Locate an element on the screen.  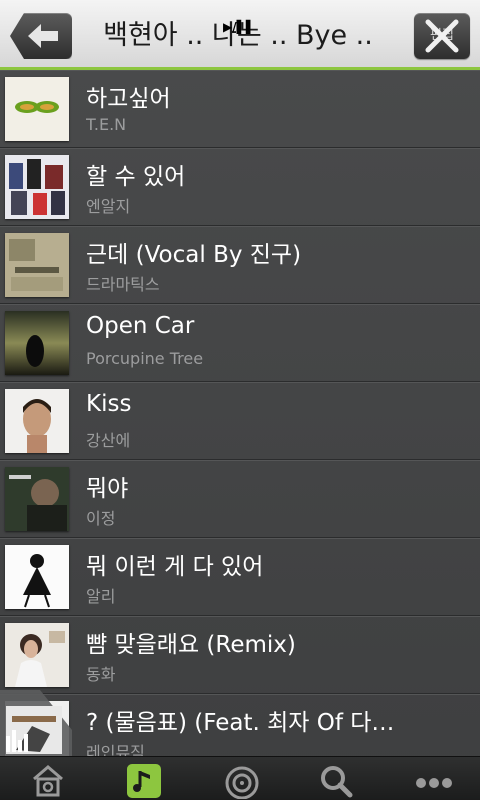
song-artist: 이정 is located at coordinates (101, 518).